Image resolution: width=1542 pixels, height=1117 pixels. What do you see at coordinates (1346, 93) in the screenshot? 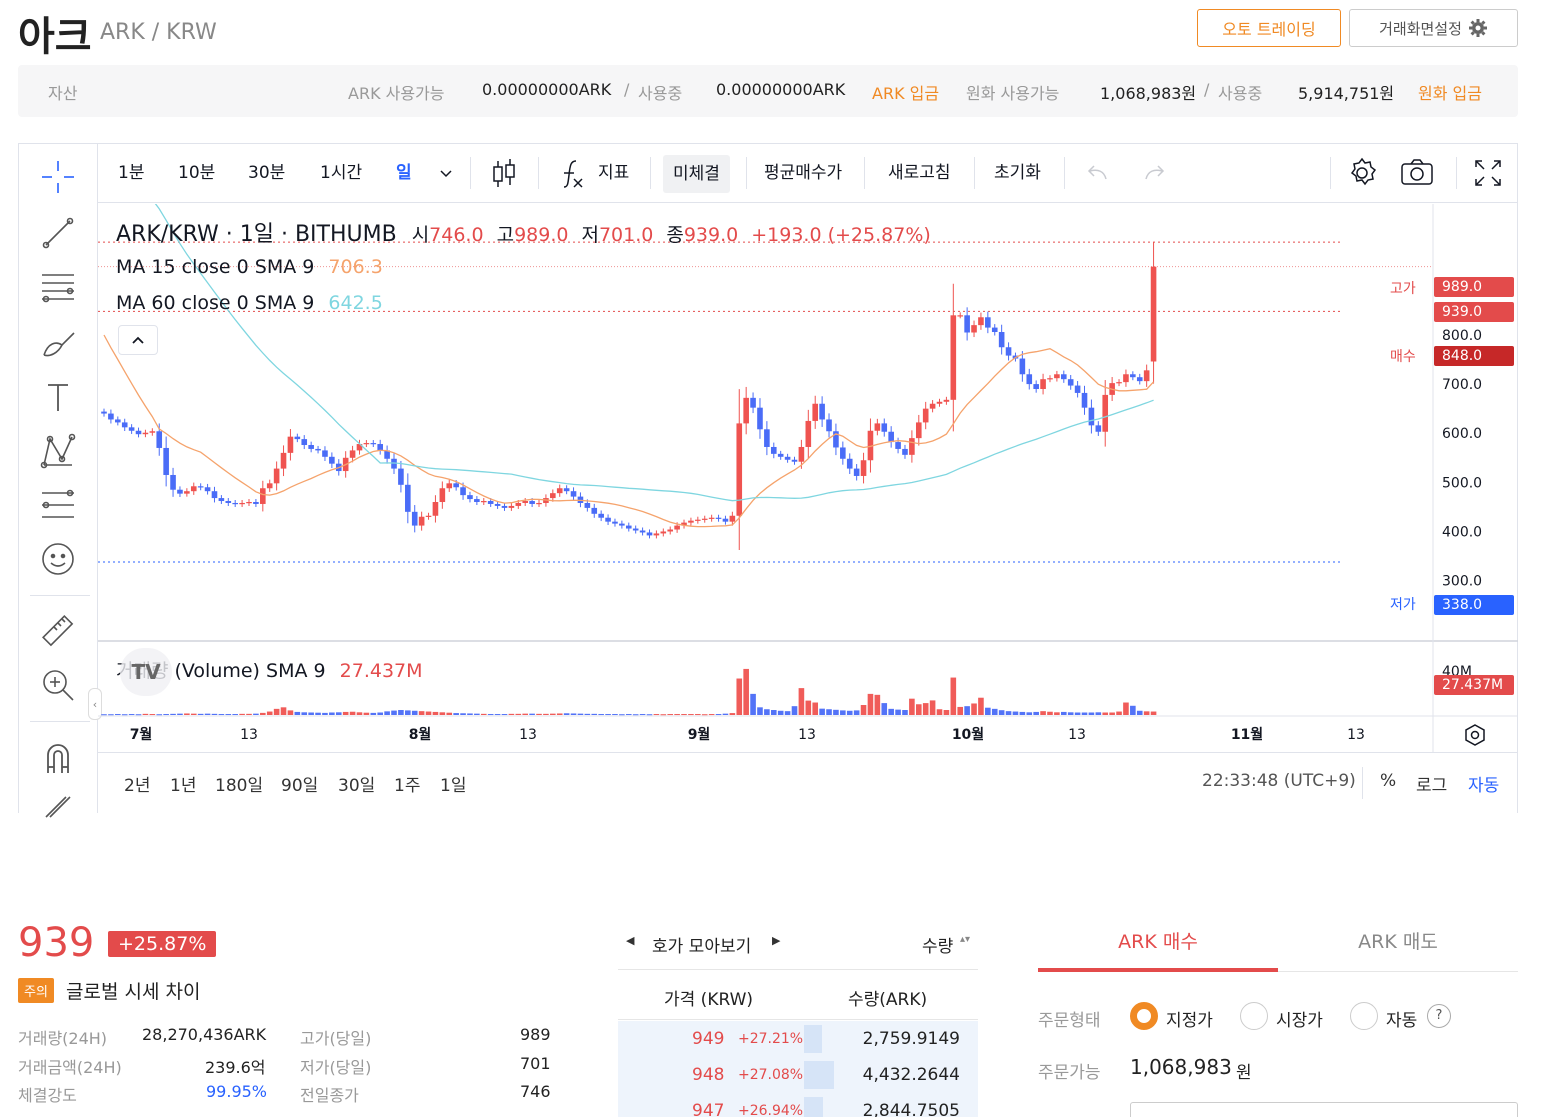
I see `krw-in-use-value: 5,914,751원` at bounding box center [1346, 93].